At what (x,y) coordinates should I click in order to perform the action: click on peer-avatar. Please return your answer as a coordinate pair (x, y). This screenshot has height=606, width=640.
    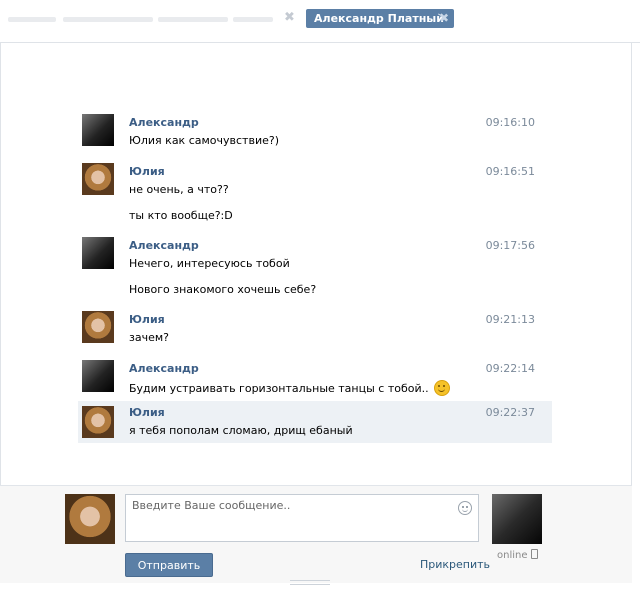
    Looking at the image, I should click on (517, 519).